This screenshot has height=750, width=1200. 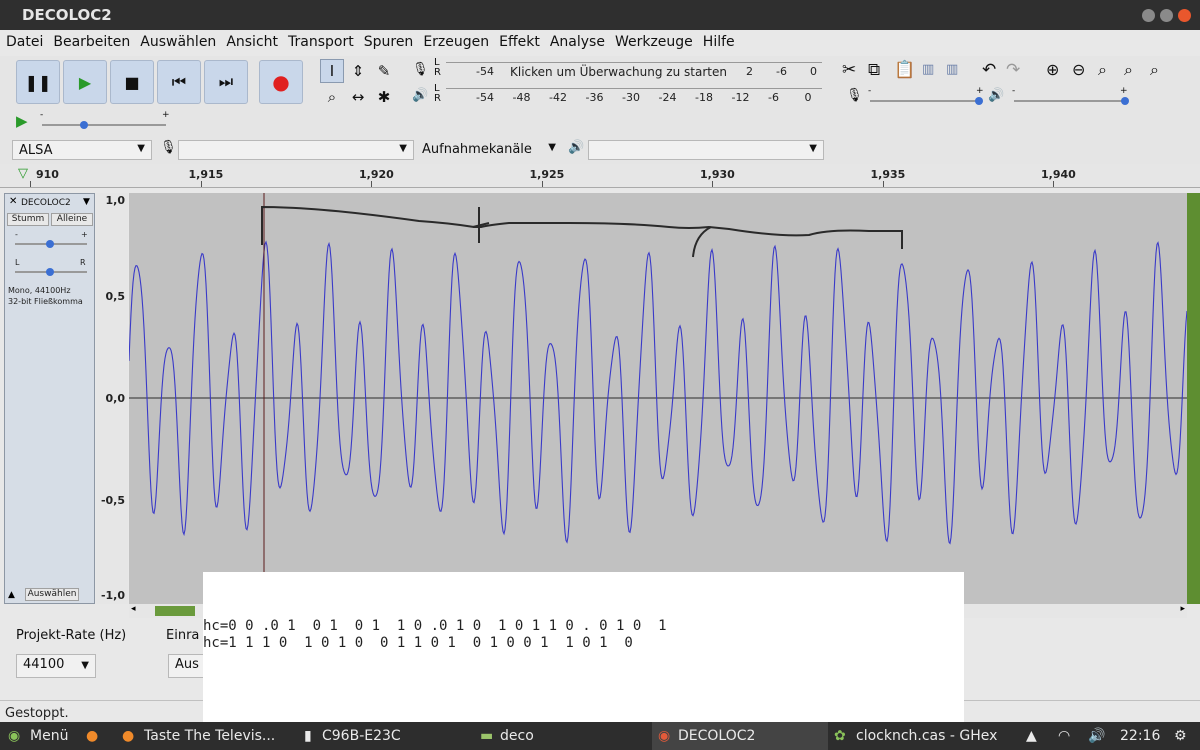 I want to click on pan-knob, so click(x=50, y=272).